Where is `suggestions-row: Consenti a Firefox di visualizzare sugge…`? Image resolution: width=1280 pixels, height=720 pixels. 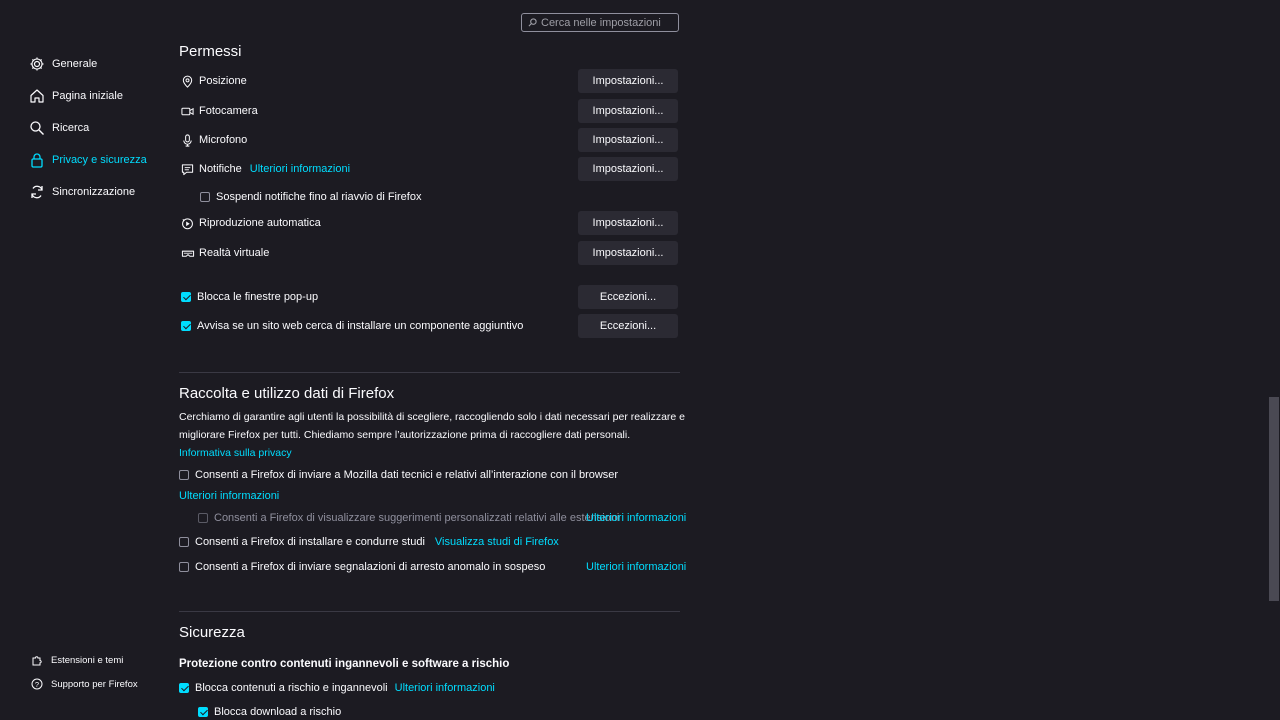 suggestions-row: Consenti a Firefox di visualizzare sugge… is located at coordinates (408, 518).